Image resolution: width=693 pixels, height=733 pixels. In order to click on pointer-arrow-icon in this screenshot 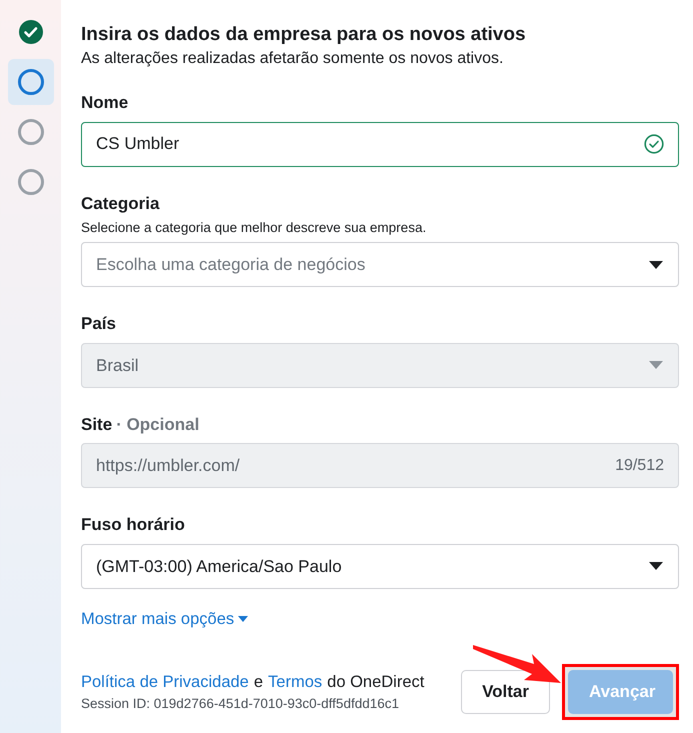, I will do `click(517, 664)`.